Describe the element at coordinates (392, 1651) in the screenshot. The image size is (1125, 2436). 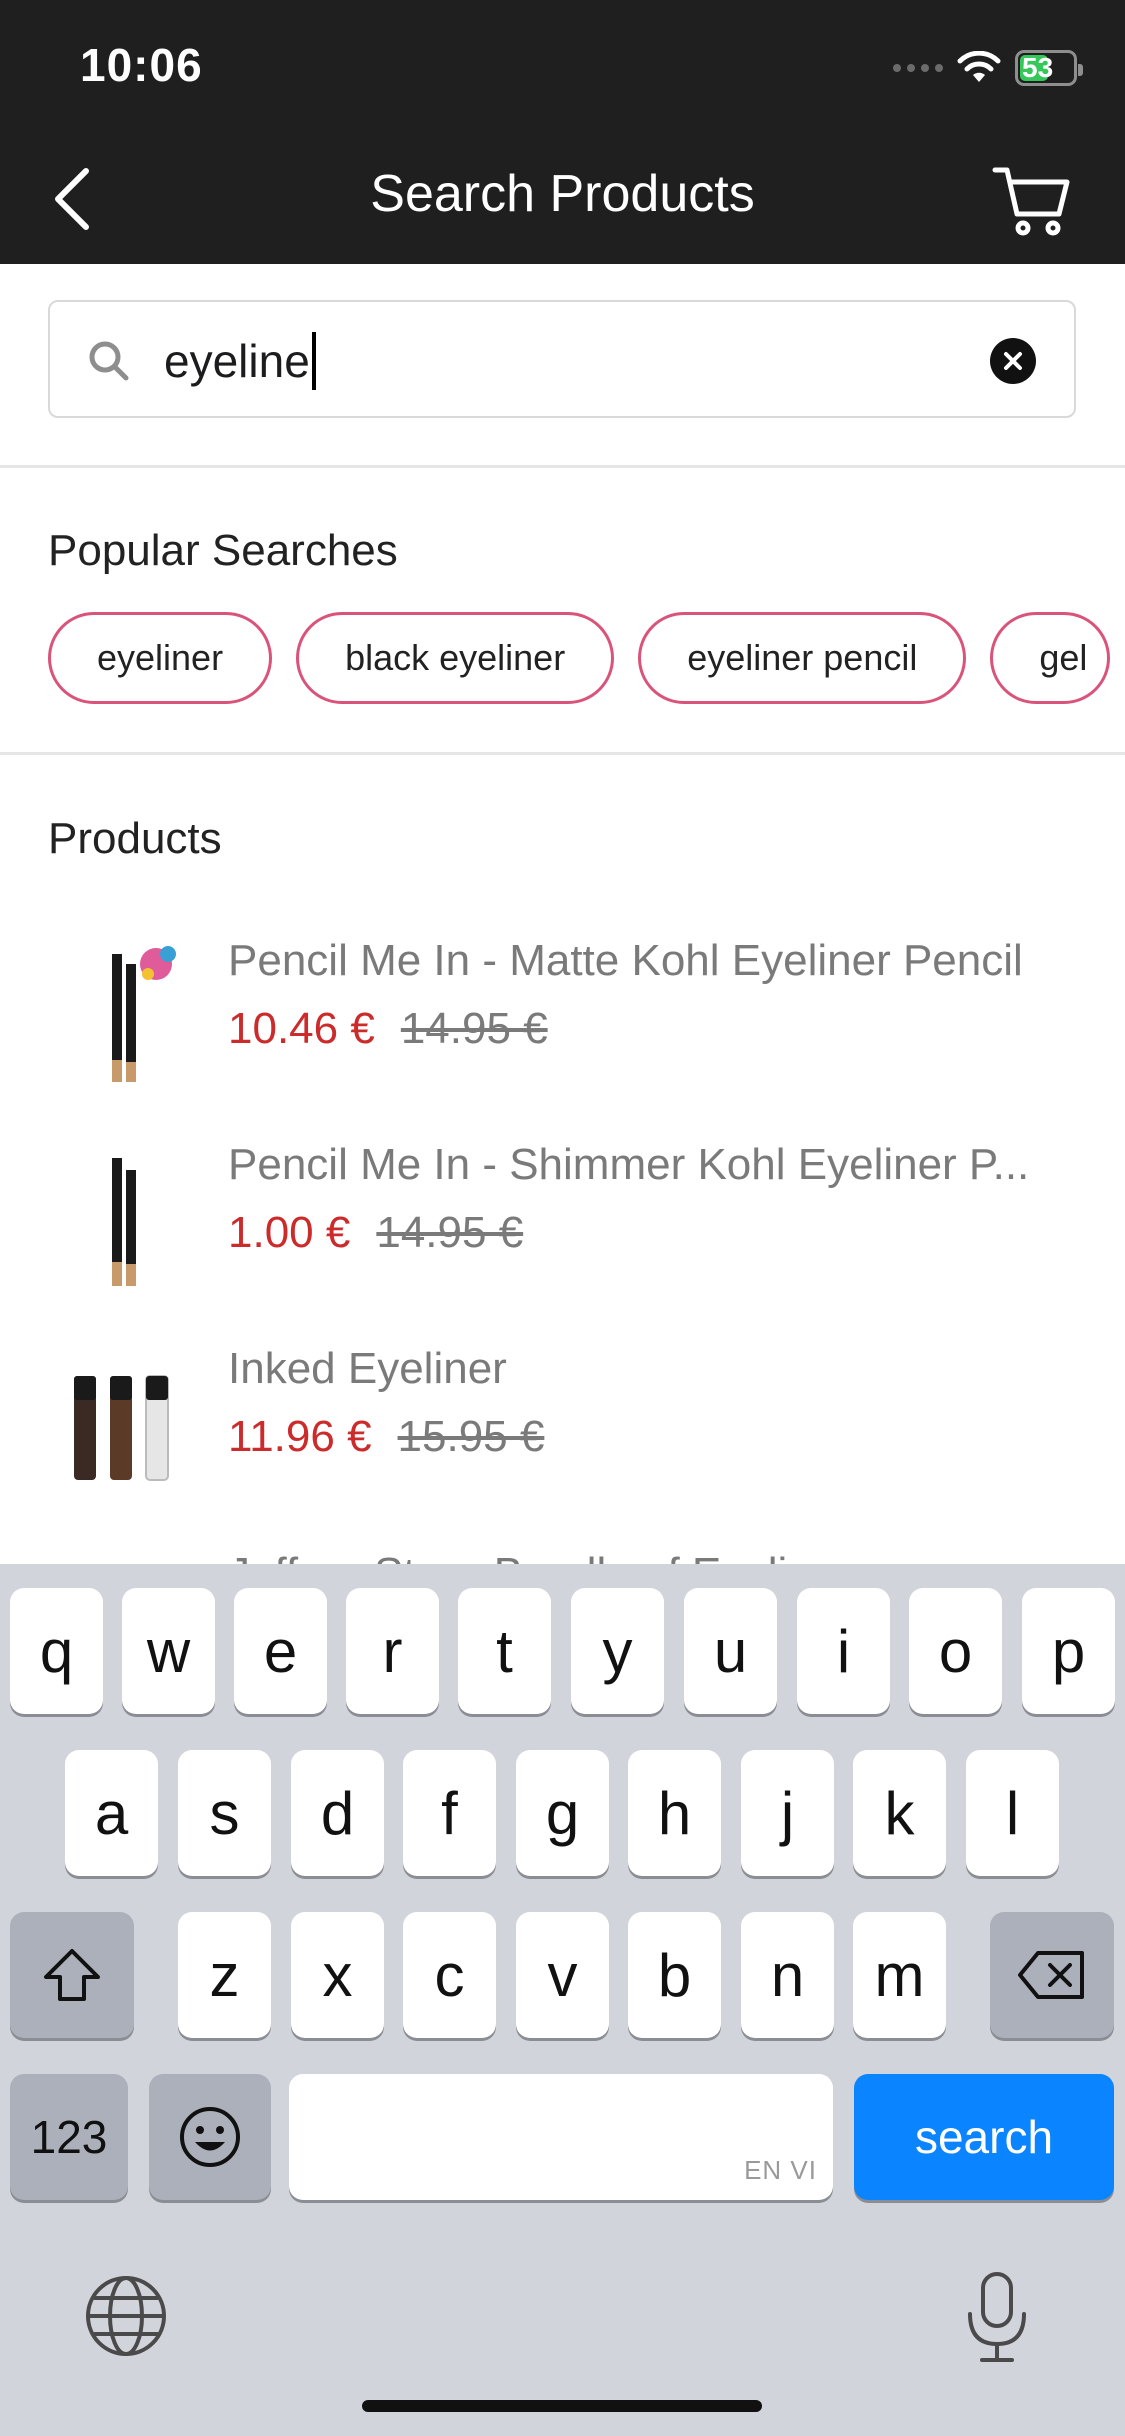
I see `key-r: r` at that location.